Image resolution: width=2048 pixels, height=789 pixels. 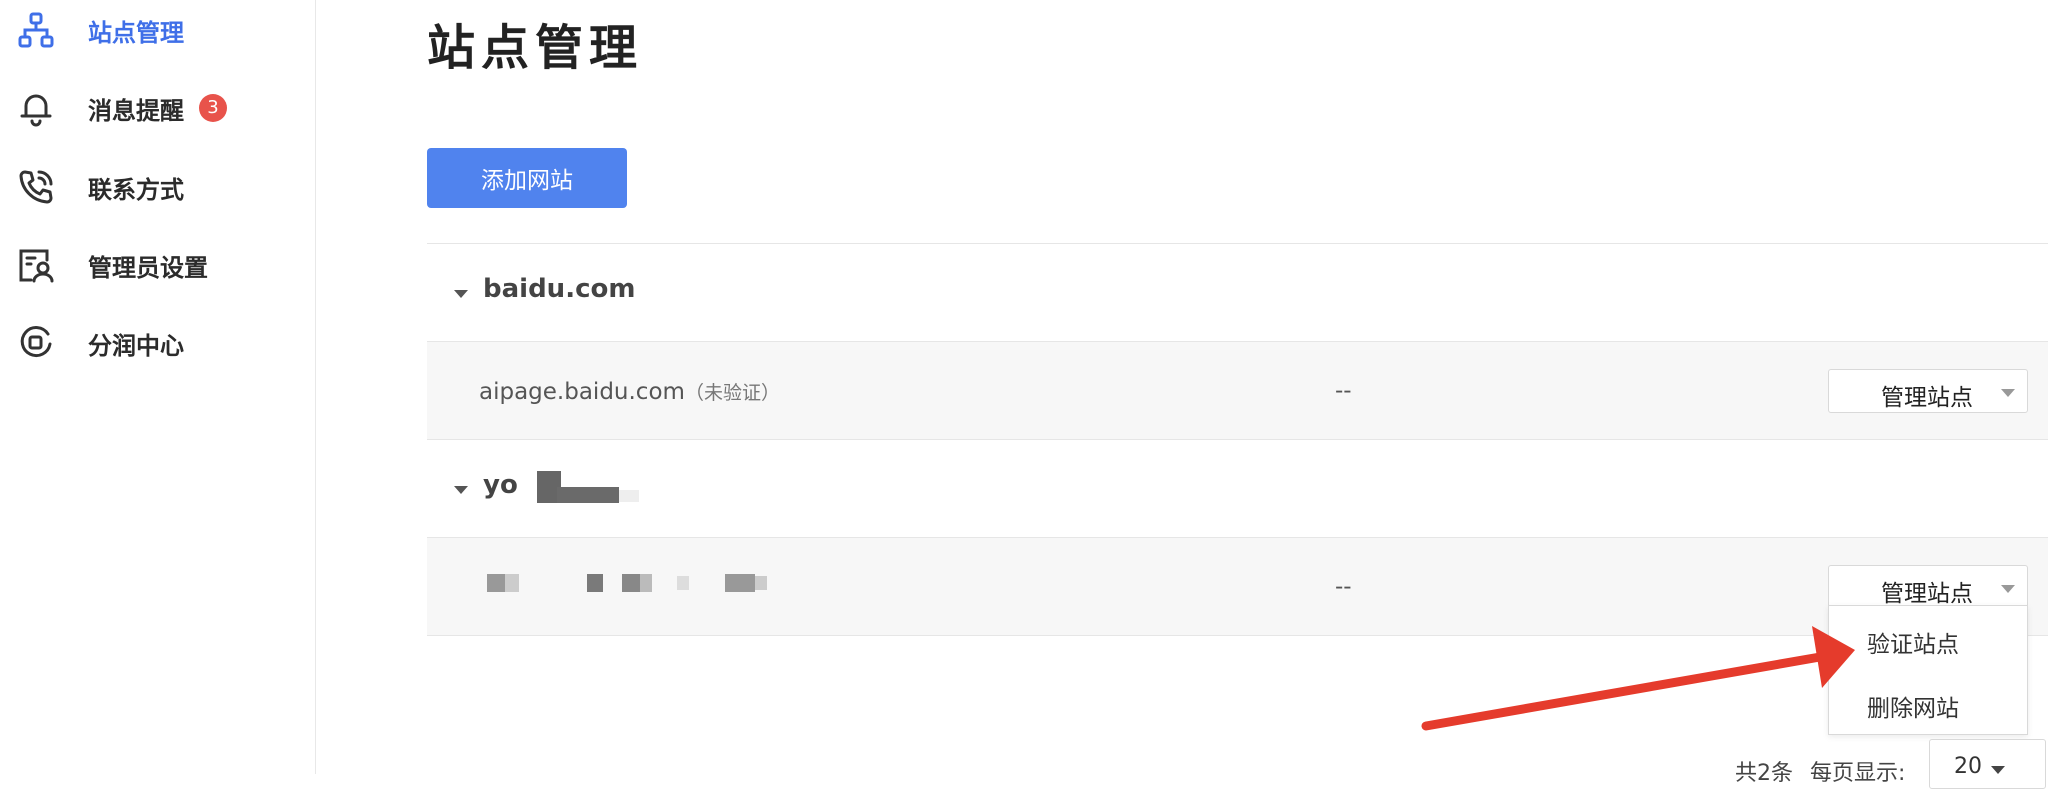 What do you see at coordinates (1928, 670) in the screenshot?
I see `manage-site-dropdown: 验证站点 删除网站` at bounding box center [1928, 670].